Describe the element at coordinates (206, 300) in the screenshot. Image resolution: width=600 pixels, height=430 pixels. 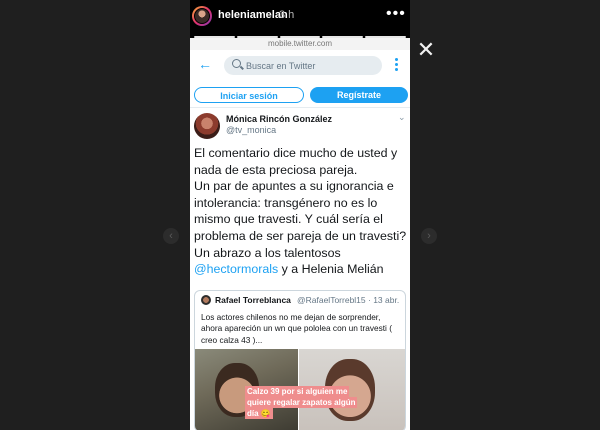
I see `quoted-author-avatar` at that location.